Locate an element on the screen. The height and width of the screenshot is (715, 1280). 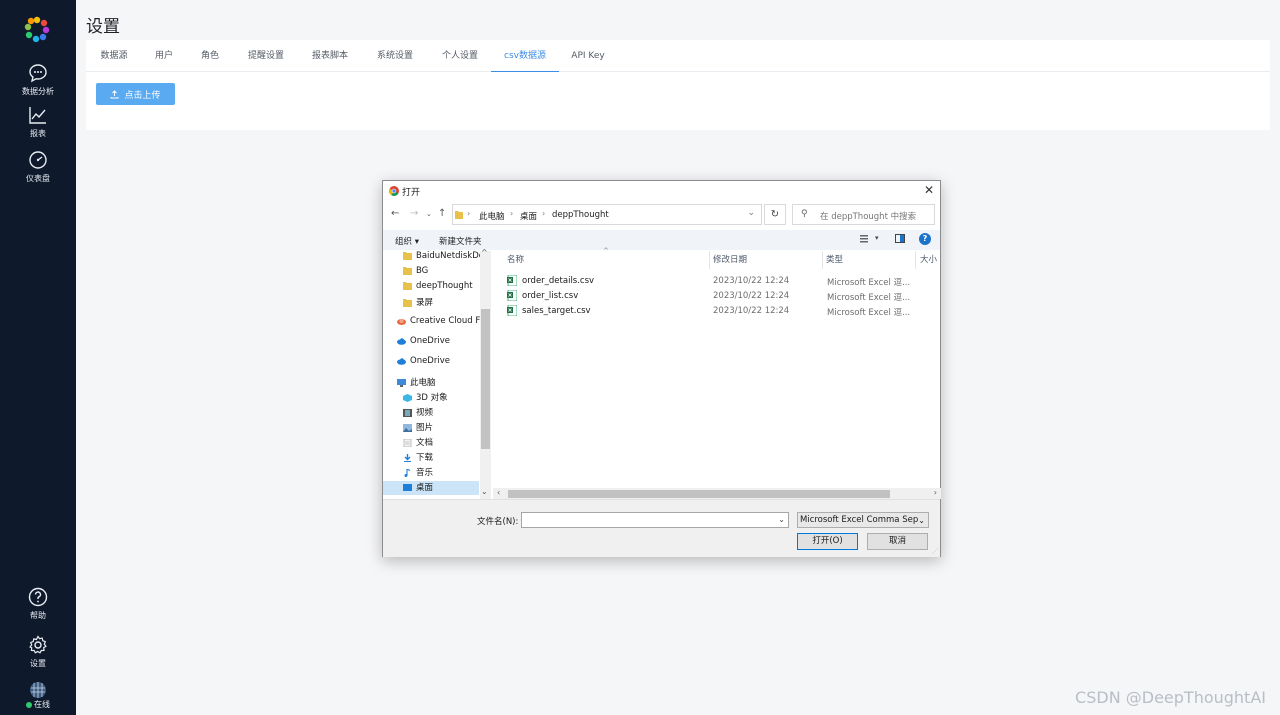
sidebar-item-reports: 报表 is located at coordinates (38, 121).